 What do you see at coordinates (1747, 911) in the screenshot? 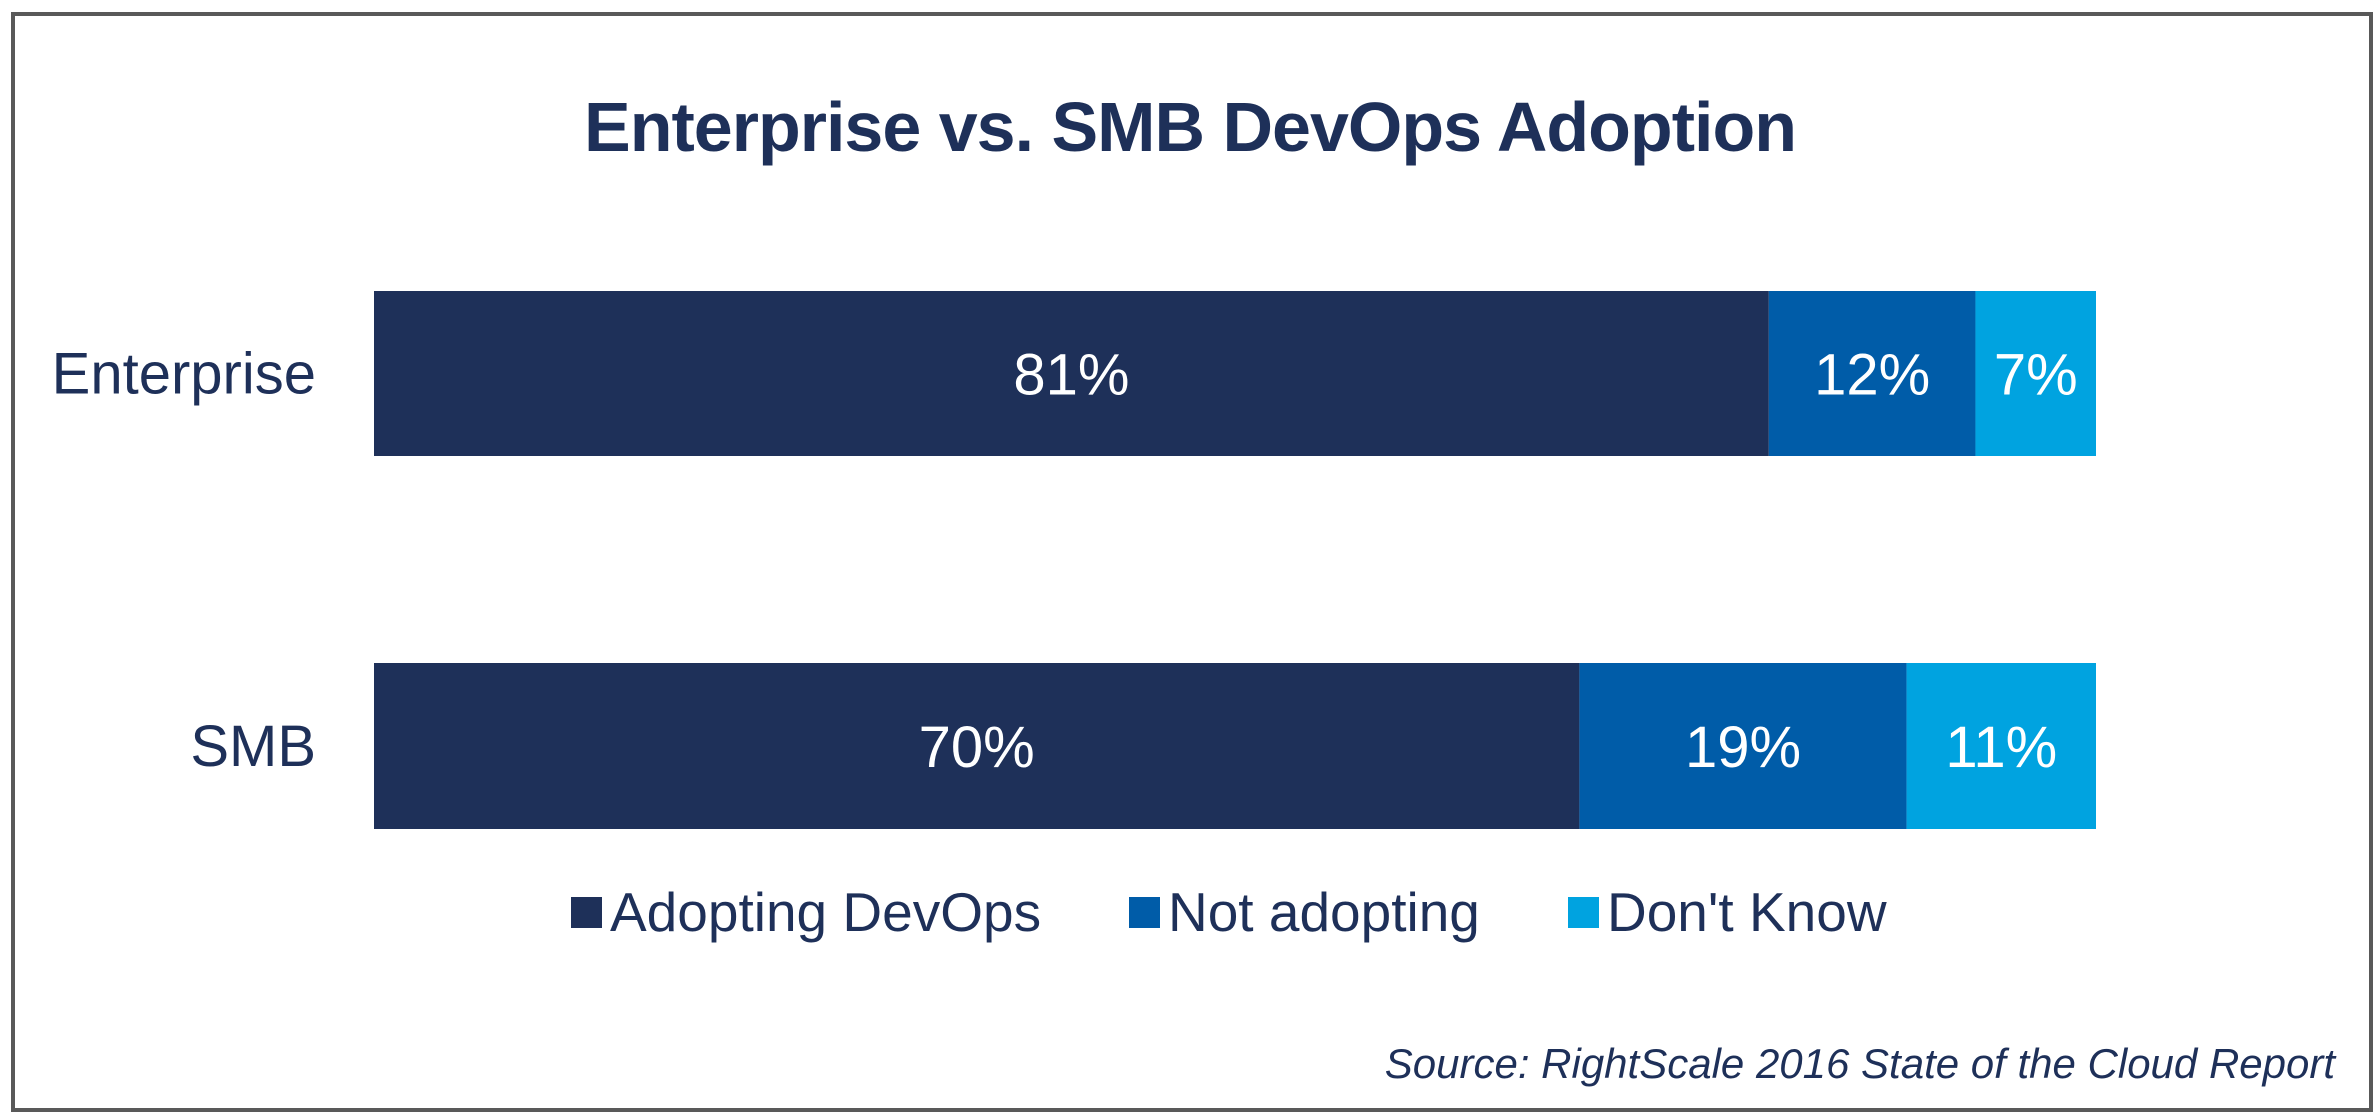
I see `legend-label-dont-know: Don't Know` at bounding box center [1747, 911].